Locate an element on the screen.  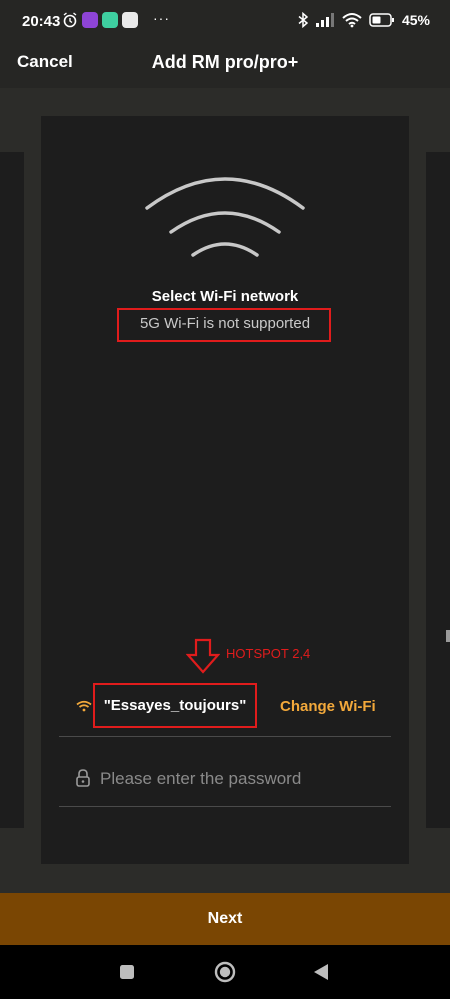
next-button-label: Next is located at coordinates (225, 918).